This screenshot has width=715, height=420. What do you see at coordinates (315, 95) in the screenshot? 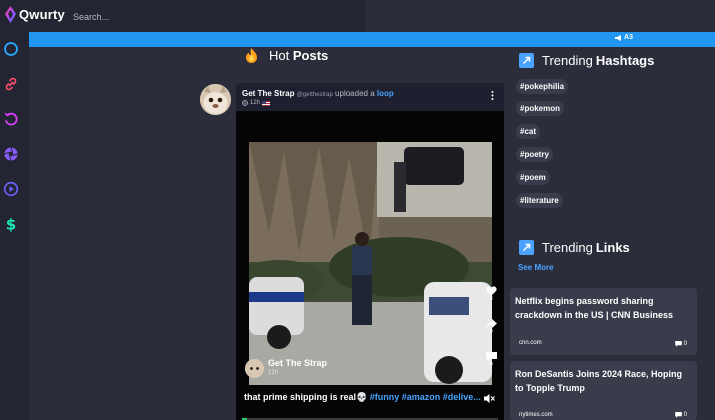
I see `post-handle: @getthestrap` at bounding box center [315, 95].